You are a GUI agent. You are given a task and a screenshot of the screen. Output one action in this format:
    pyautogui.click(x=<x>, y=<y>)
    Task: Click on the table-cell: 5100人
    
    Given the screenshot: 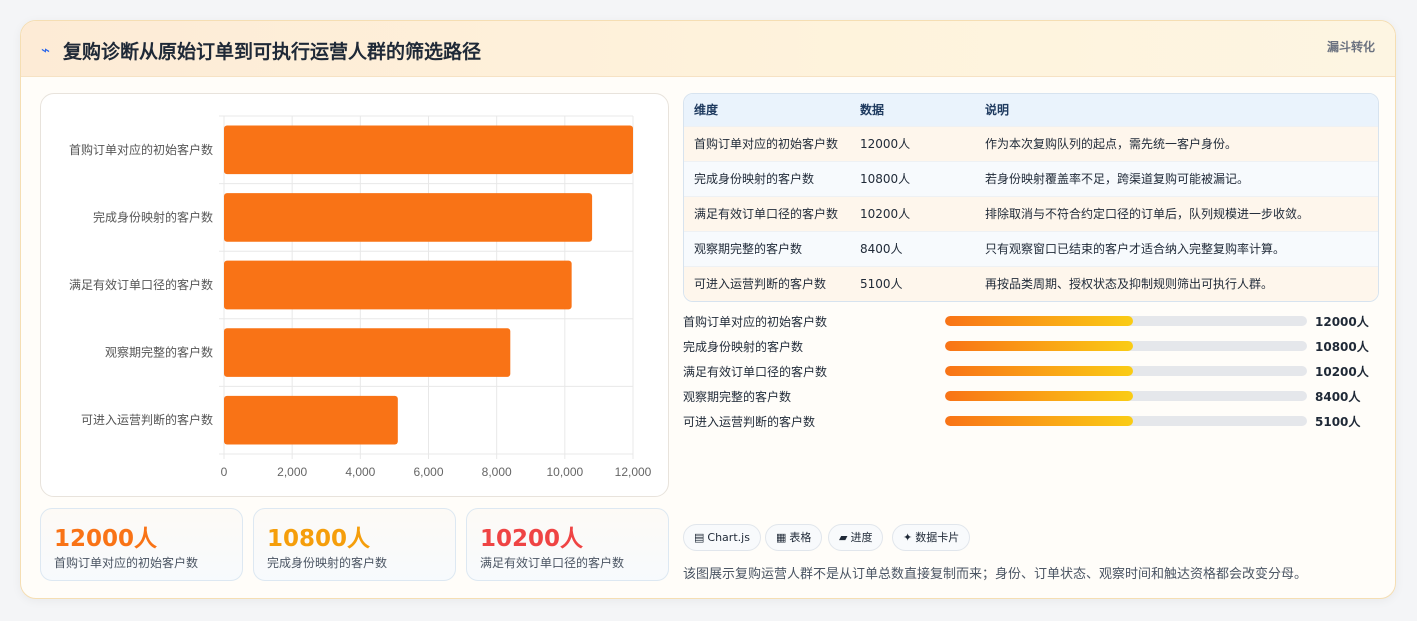 What is the action you would take?
    pyautogui.click(x=881, y=284)
    